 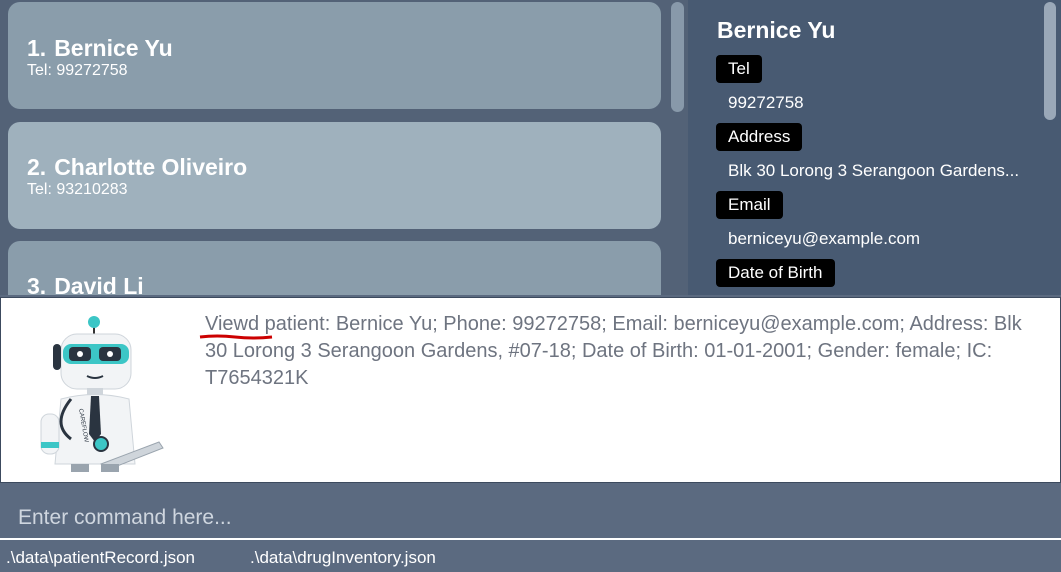 I want to click on patient-card: 1. Bernice Yu Tel: 99272758, so click(x=334, y=55).